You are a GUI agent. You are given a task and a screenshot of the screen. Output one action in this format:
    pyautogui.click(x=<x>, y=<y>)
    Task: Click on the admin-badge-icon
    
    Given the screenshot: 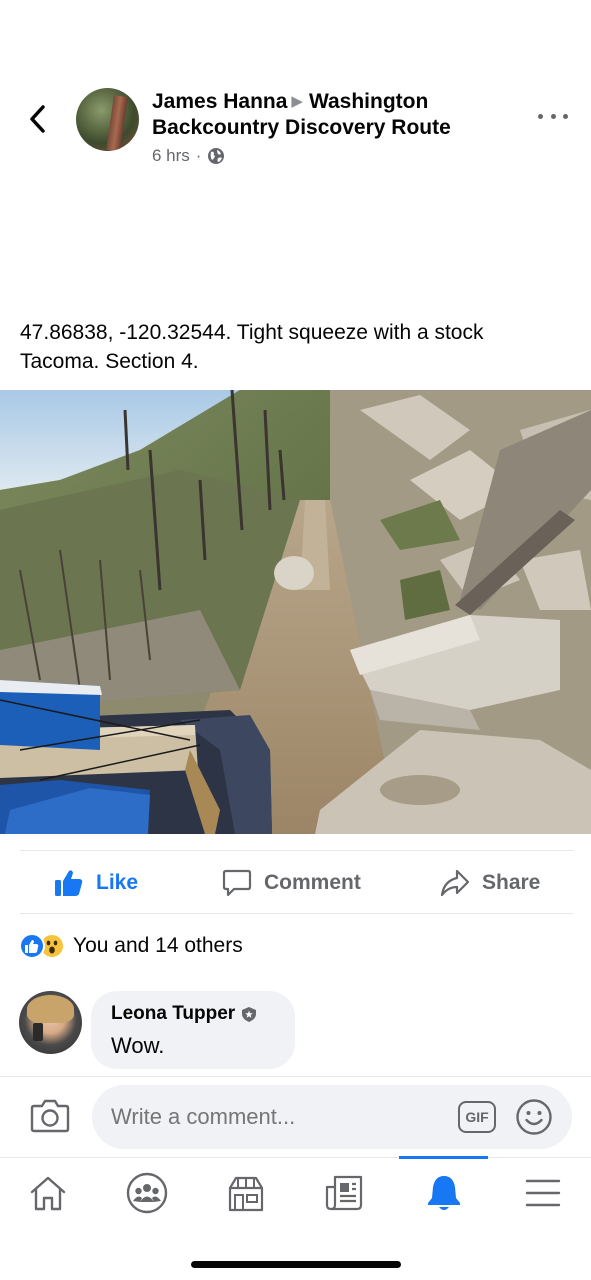 What is the action you would take?
    pyautogui.click(x=249, y=1014)
    